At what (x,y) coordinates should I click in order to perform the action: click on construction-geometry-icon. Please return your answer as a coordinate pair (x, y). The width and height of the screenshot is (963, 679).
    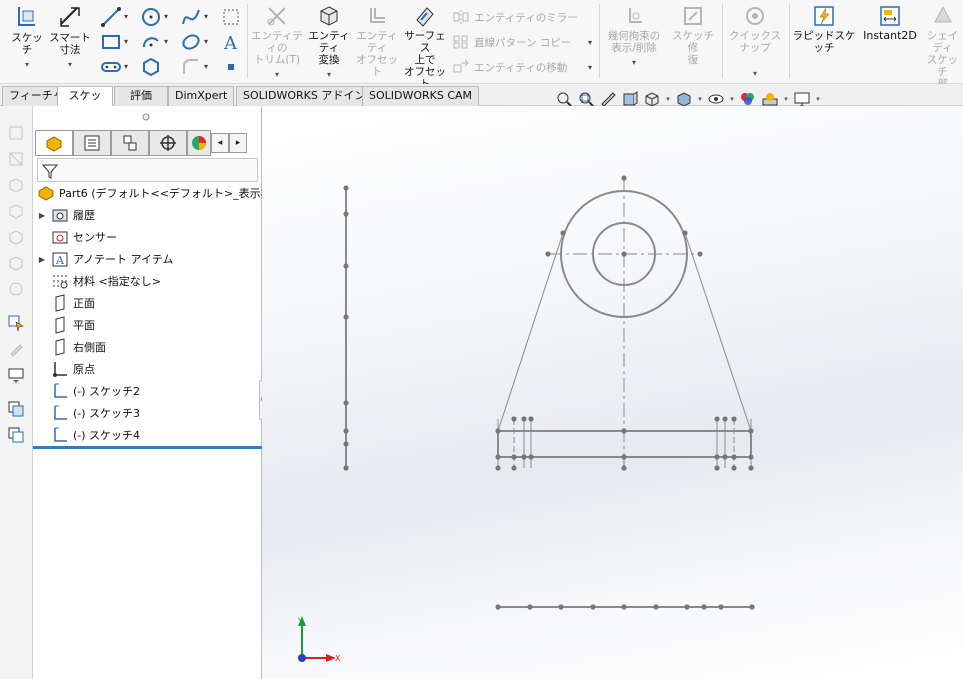
    Looking at the image, I should click on (231, 17).